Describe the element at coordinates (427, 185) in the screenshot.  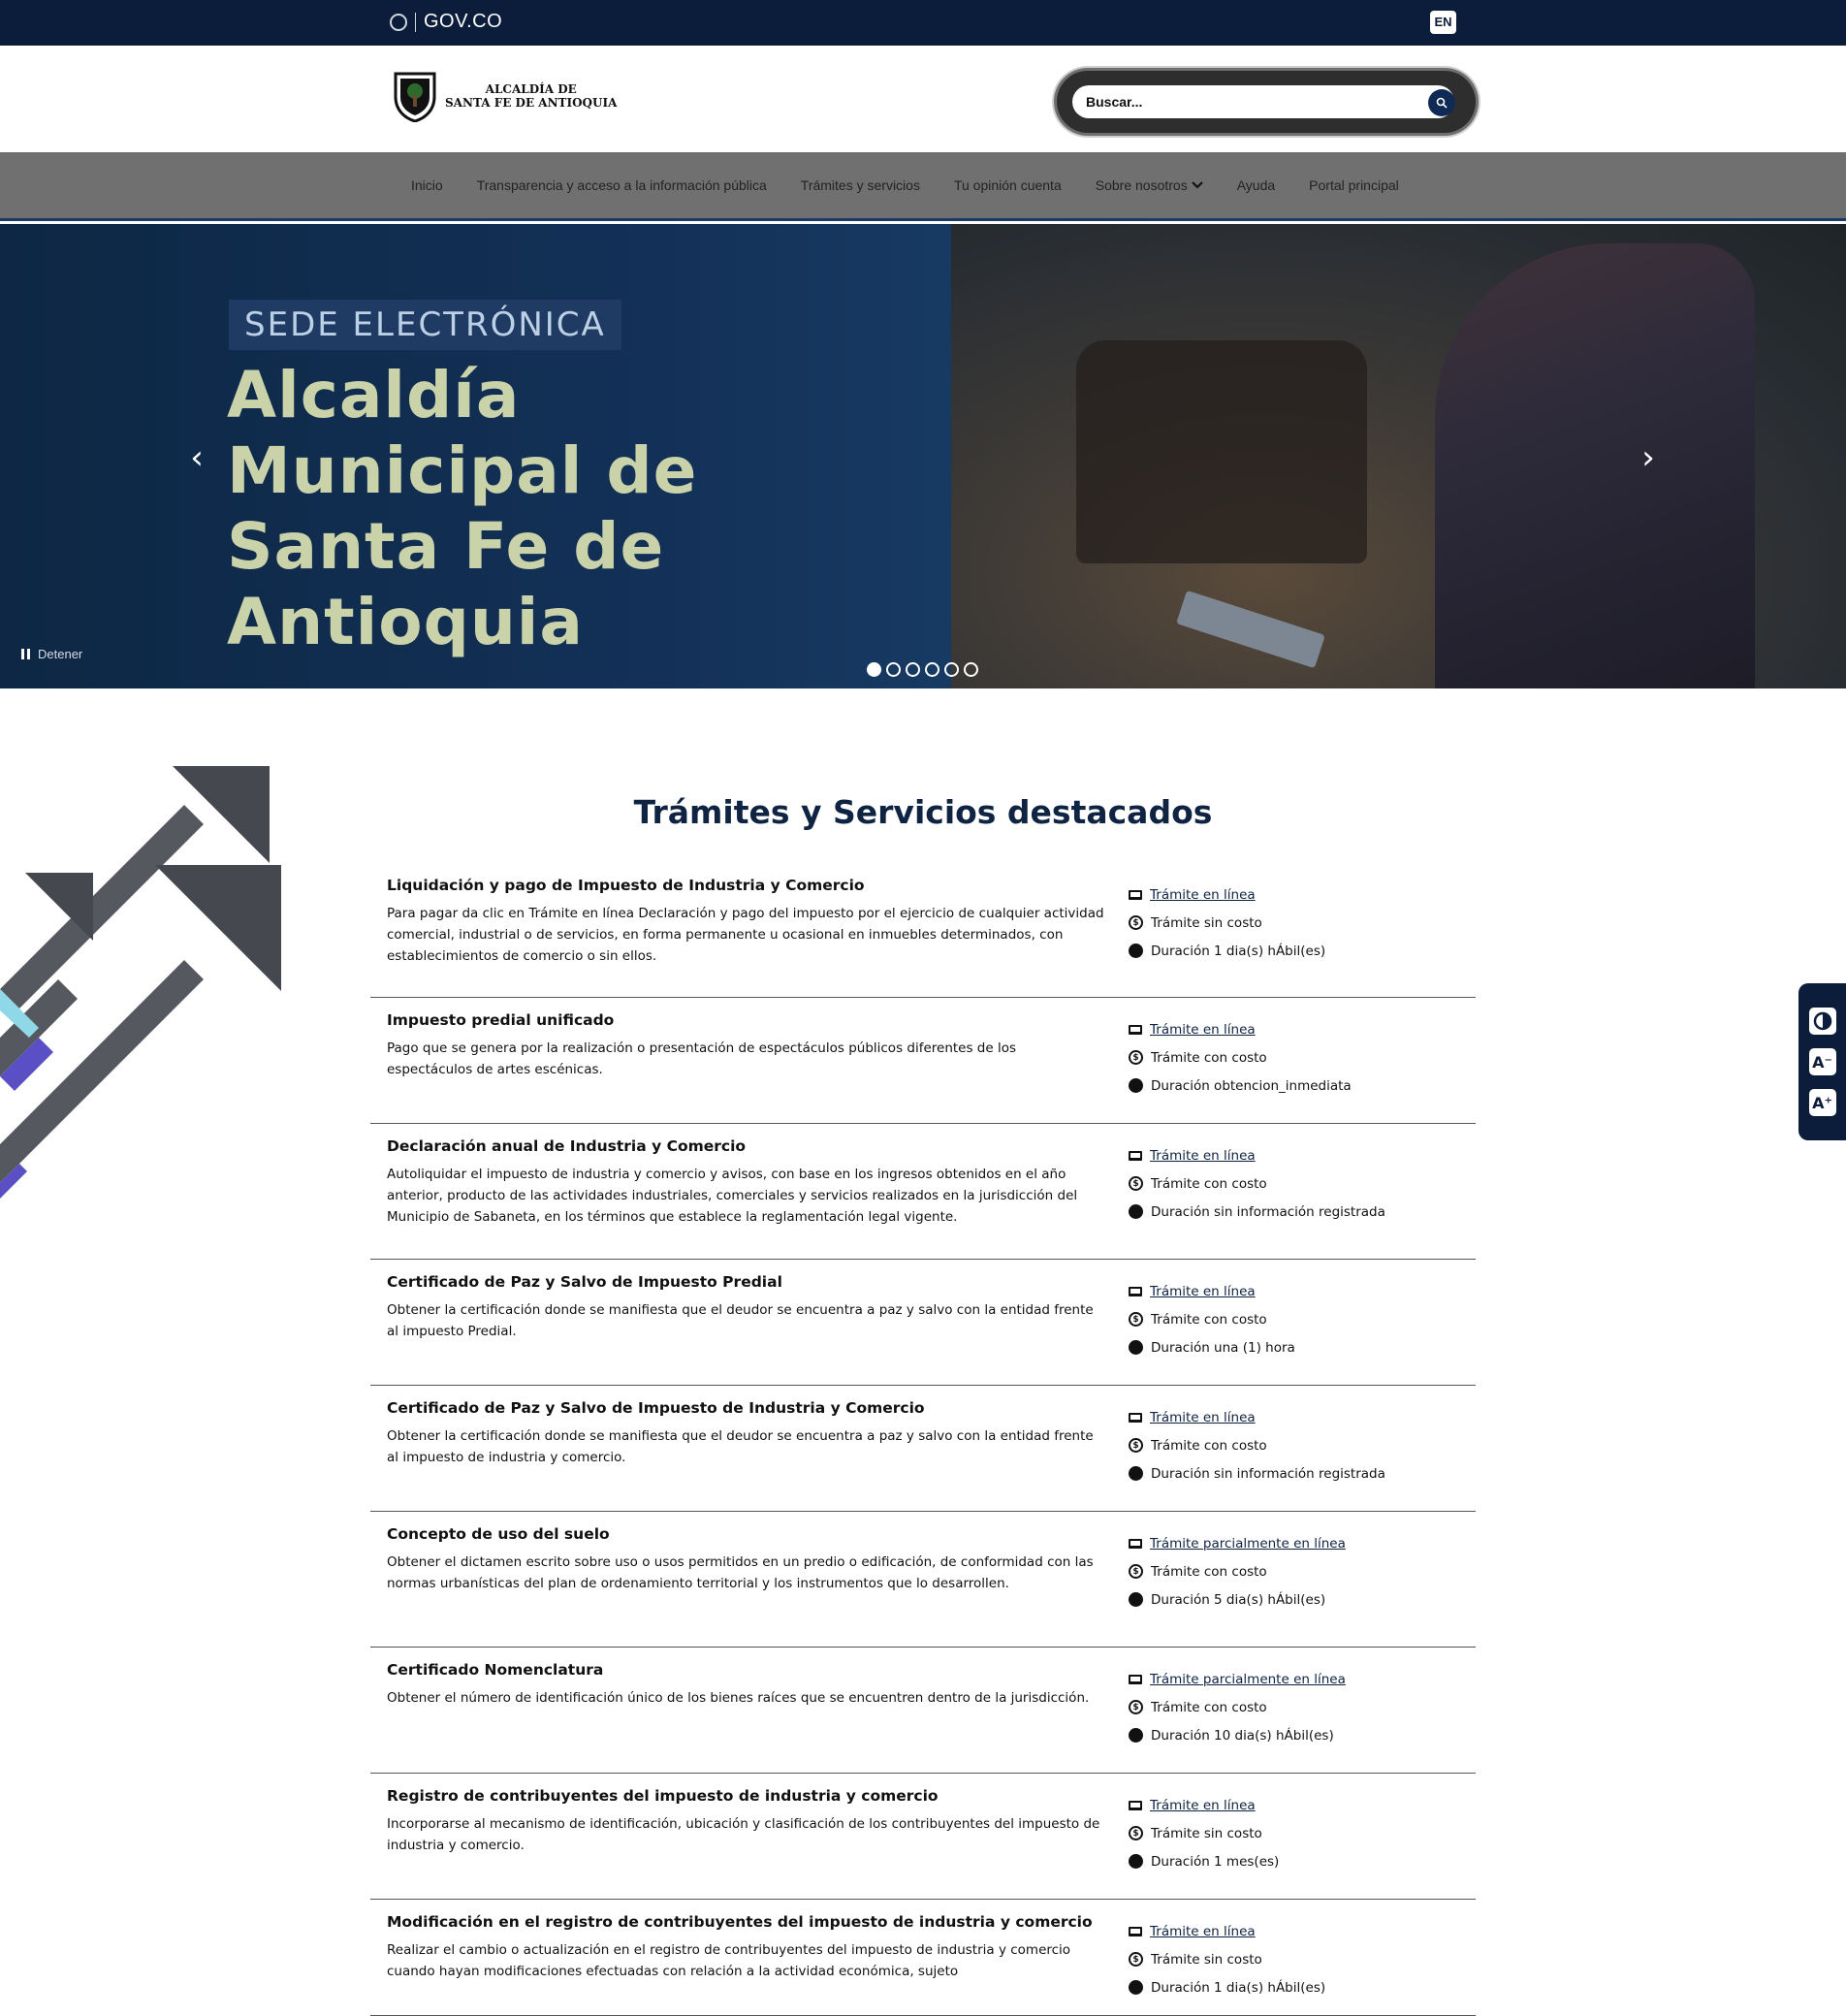
I see `nav-item-inicio: Inicio` at that location.